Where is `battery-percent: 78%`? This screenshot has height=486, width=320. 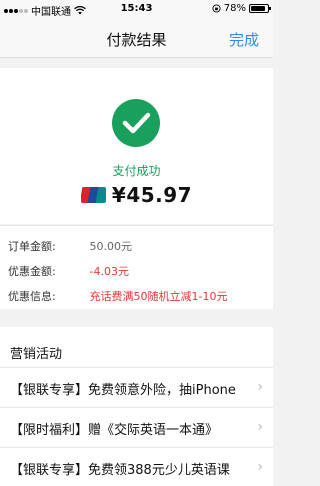
battery-percent: 78% is located at coordinates (234, 8).